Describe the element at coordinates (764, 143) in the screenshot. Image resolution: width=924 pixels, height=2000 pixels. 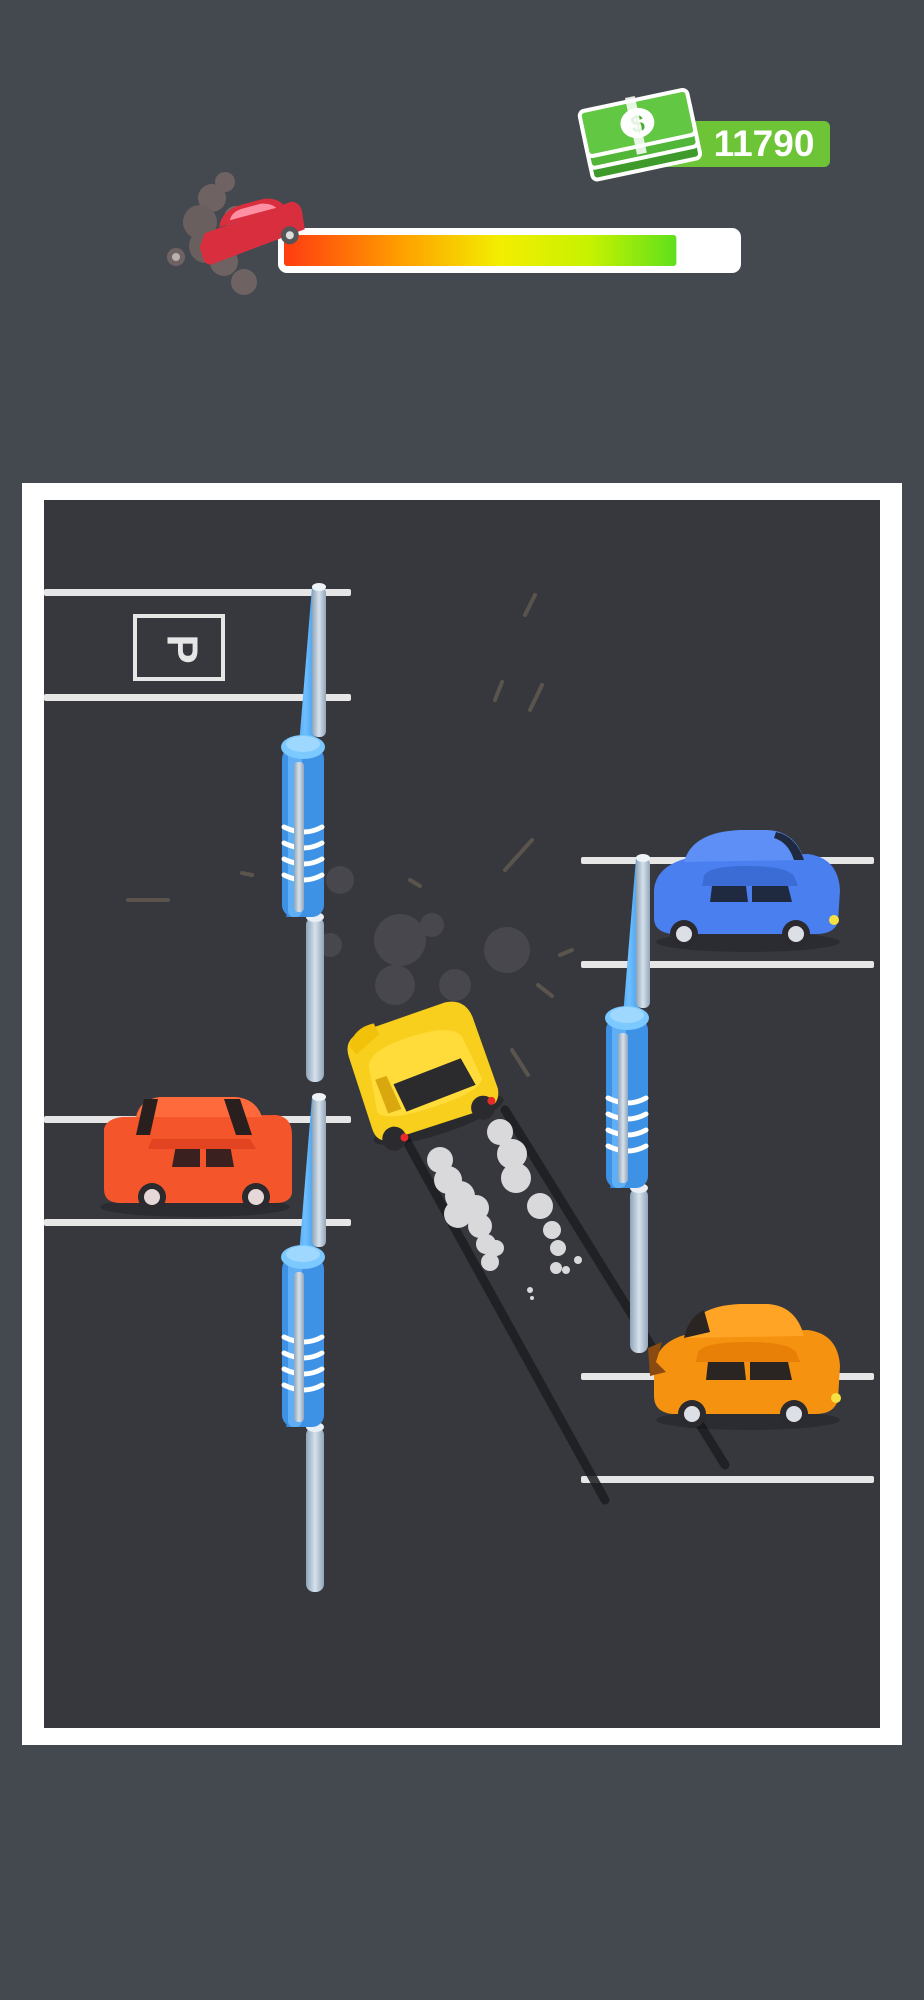
I see `cash-amount: 11790` at that location.